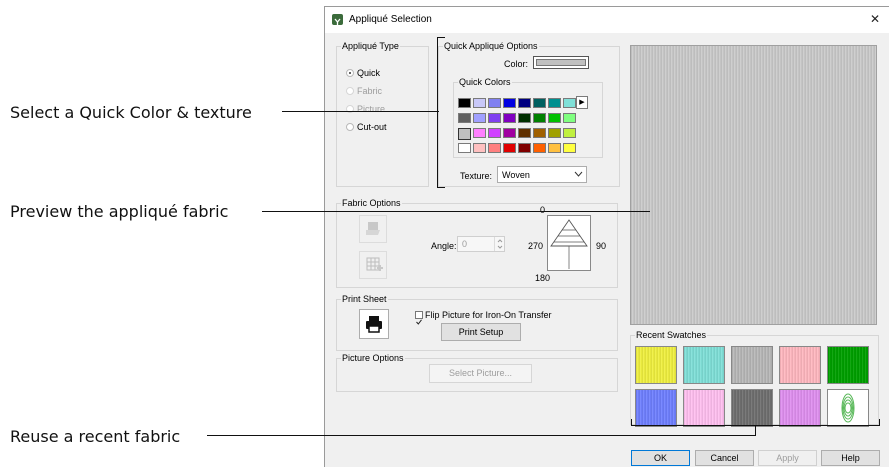  Describe the element at coordinates (481, 332) in the screenshot. I see `print-setup-button: Print Setup` at that location.